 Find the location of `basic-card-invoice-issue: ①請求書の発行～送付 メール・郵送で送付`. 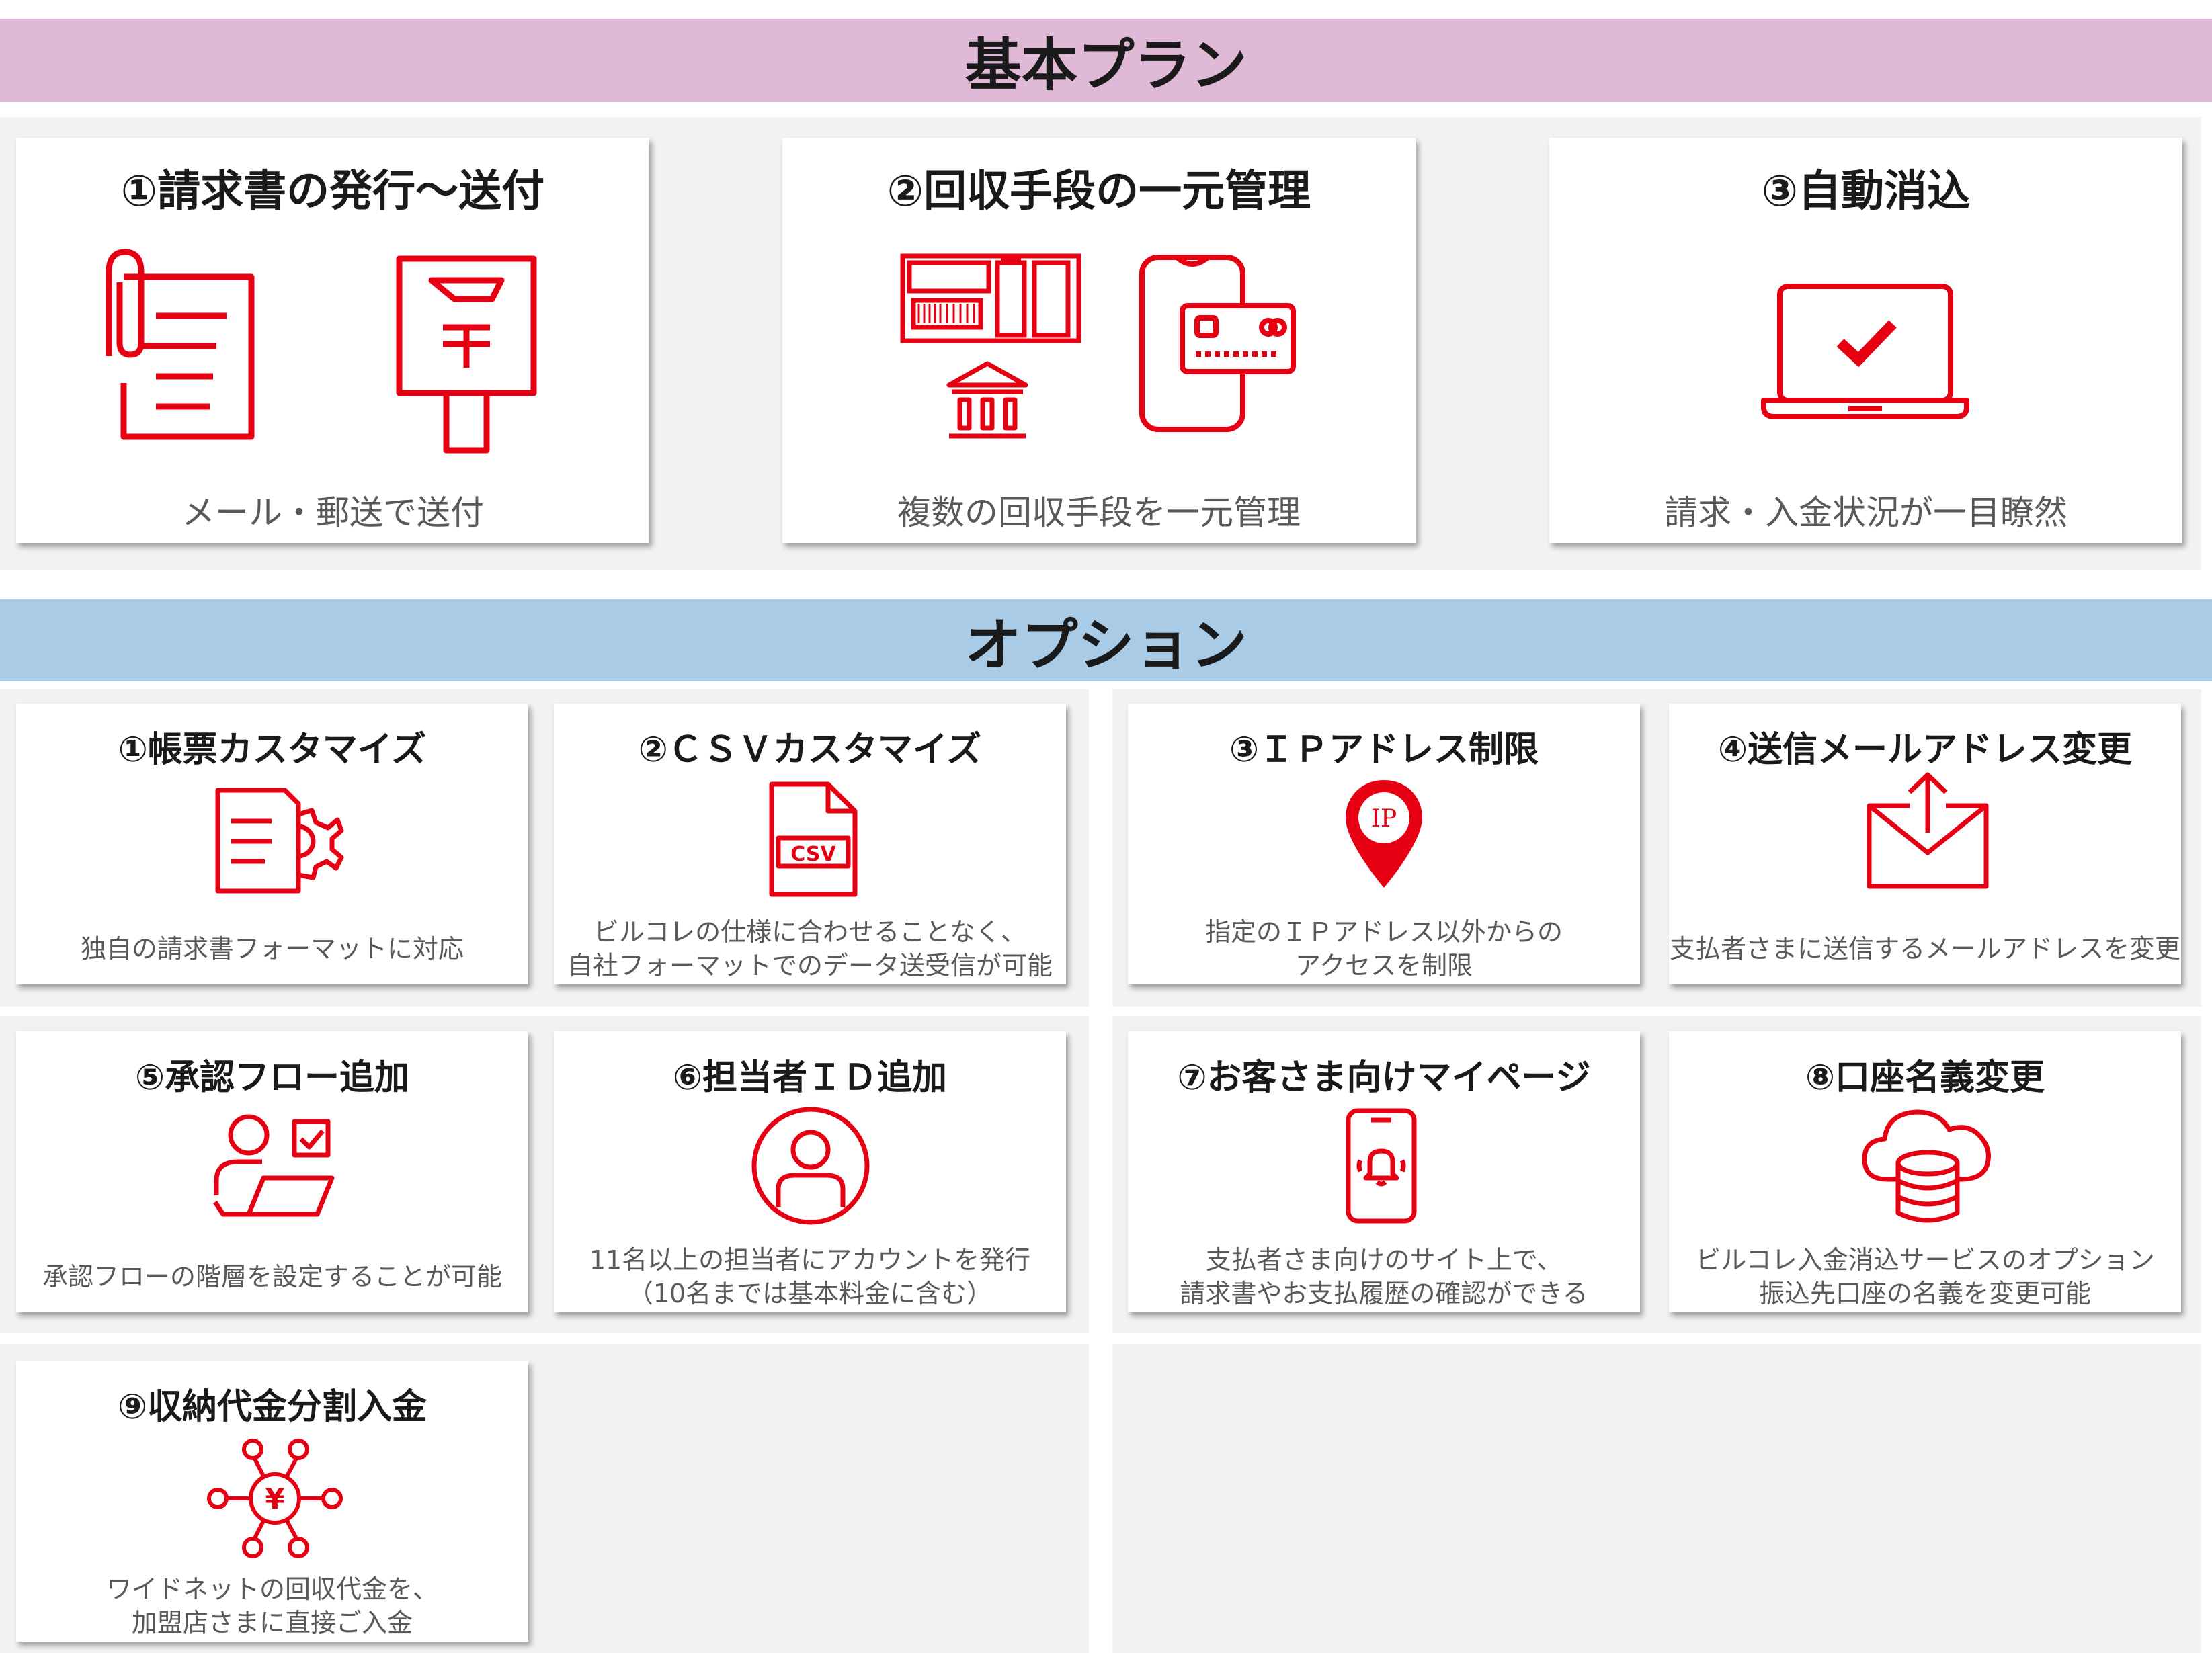

basic-card-invoice-issue: ①請求書の発行～送付 メール・郵送で送付 is located at coordinates (332, 340).